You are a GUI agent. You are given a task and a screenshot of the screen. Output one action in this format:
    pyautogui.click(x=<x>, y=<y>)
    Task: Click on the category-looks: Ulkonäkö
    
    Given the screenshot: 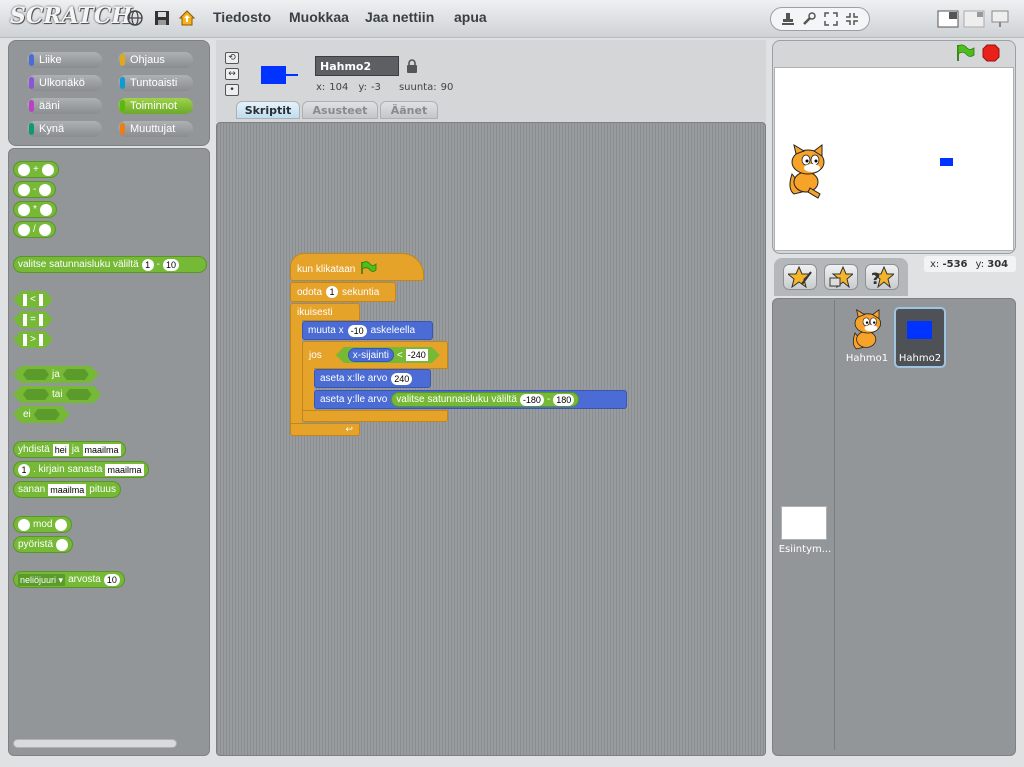 What is the action you would take?
    pyautogui.click(x=64, y=83)
    